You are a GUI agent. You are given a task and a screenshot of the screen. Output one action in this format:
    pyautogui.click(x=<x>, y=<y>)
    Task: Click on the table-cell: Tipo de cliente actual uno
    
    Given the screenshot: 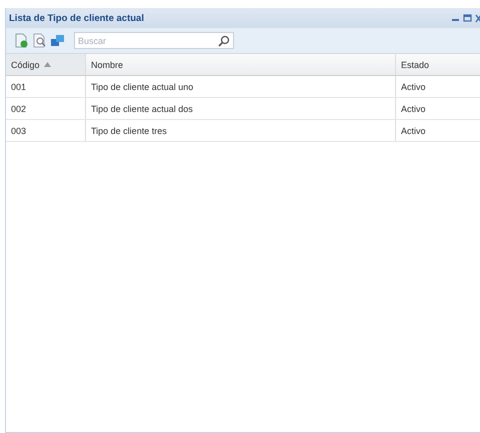 What is the action you would take?
    pyautogui.click(x=241, y=86)
    